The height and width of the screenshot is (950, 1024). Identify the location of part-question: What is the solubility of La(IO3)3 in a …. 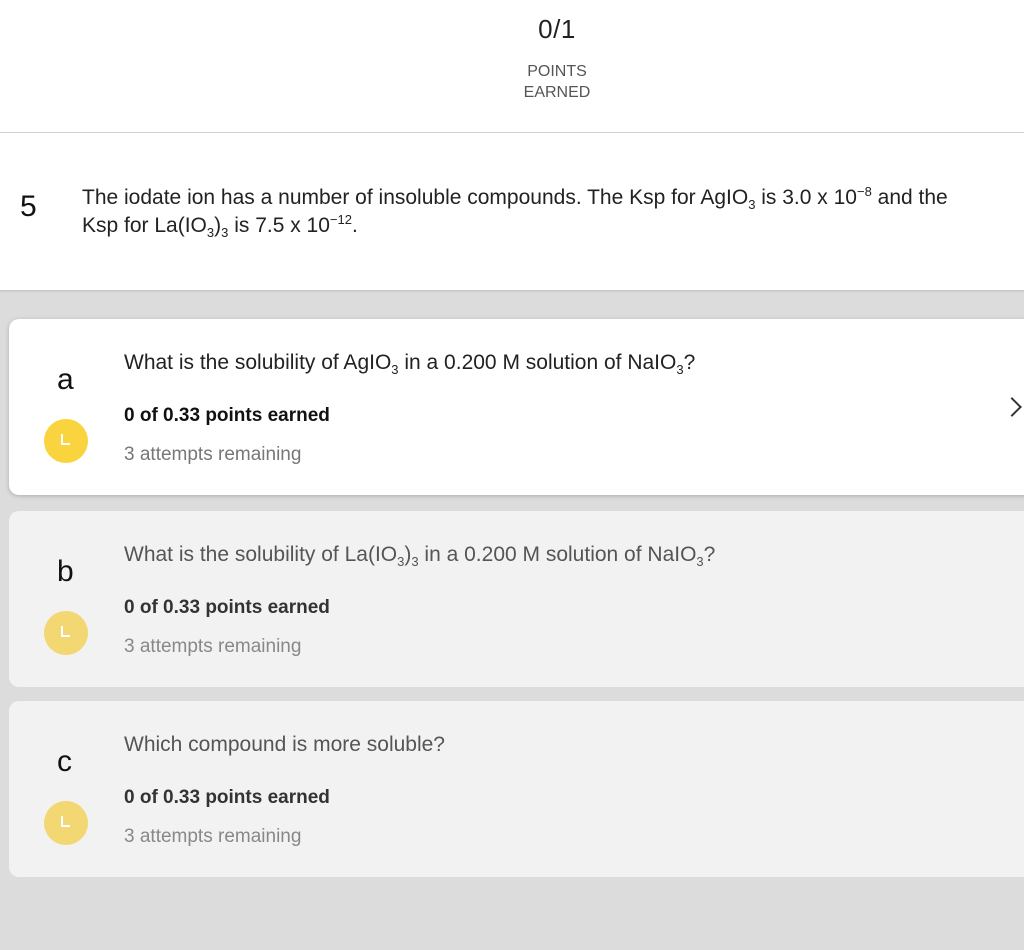
(420, 556).